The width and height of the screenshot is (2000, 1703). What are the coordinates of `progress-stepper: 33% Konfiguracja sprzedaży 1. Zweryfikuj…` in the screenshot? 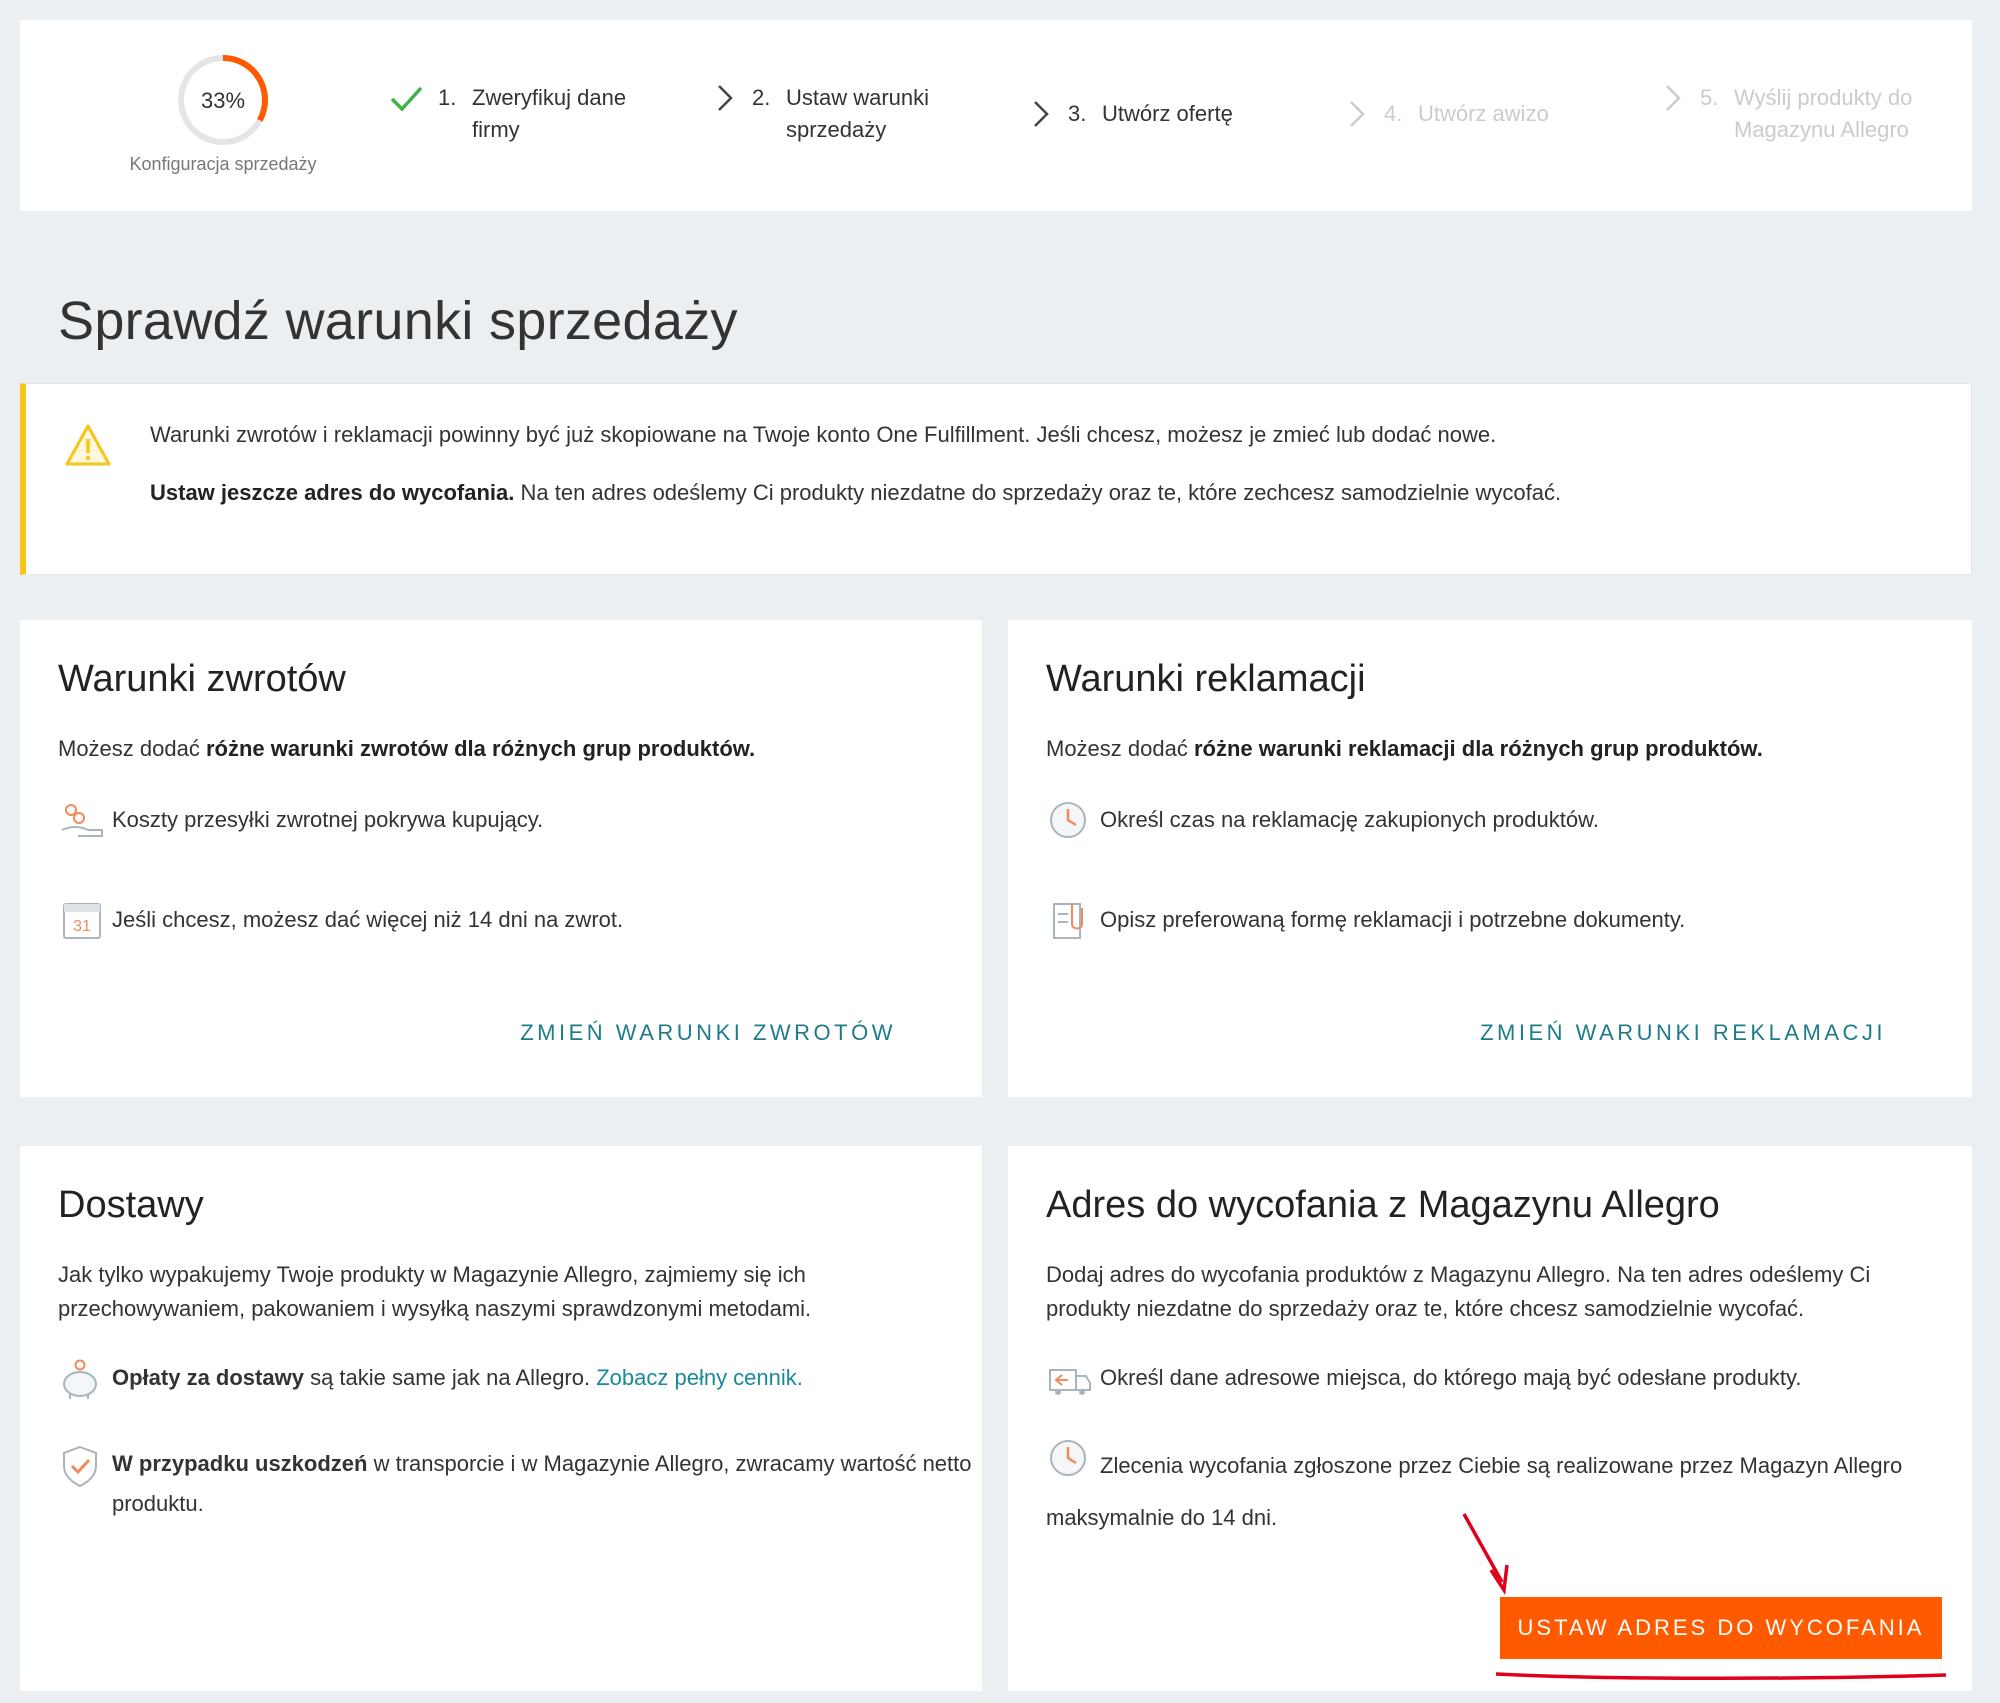 It's located at (996, 115).